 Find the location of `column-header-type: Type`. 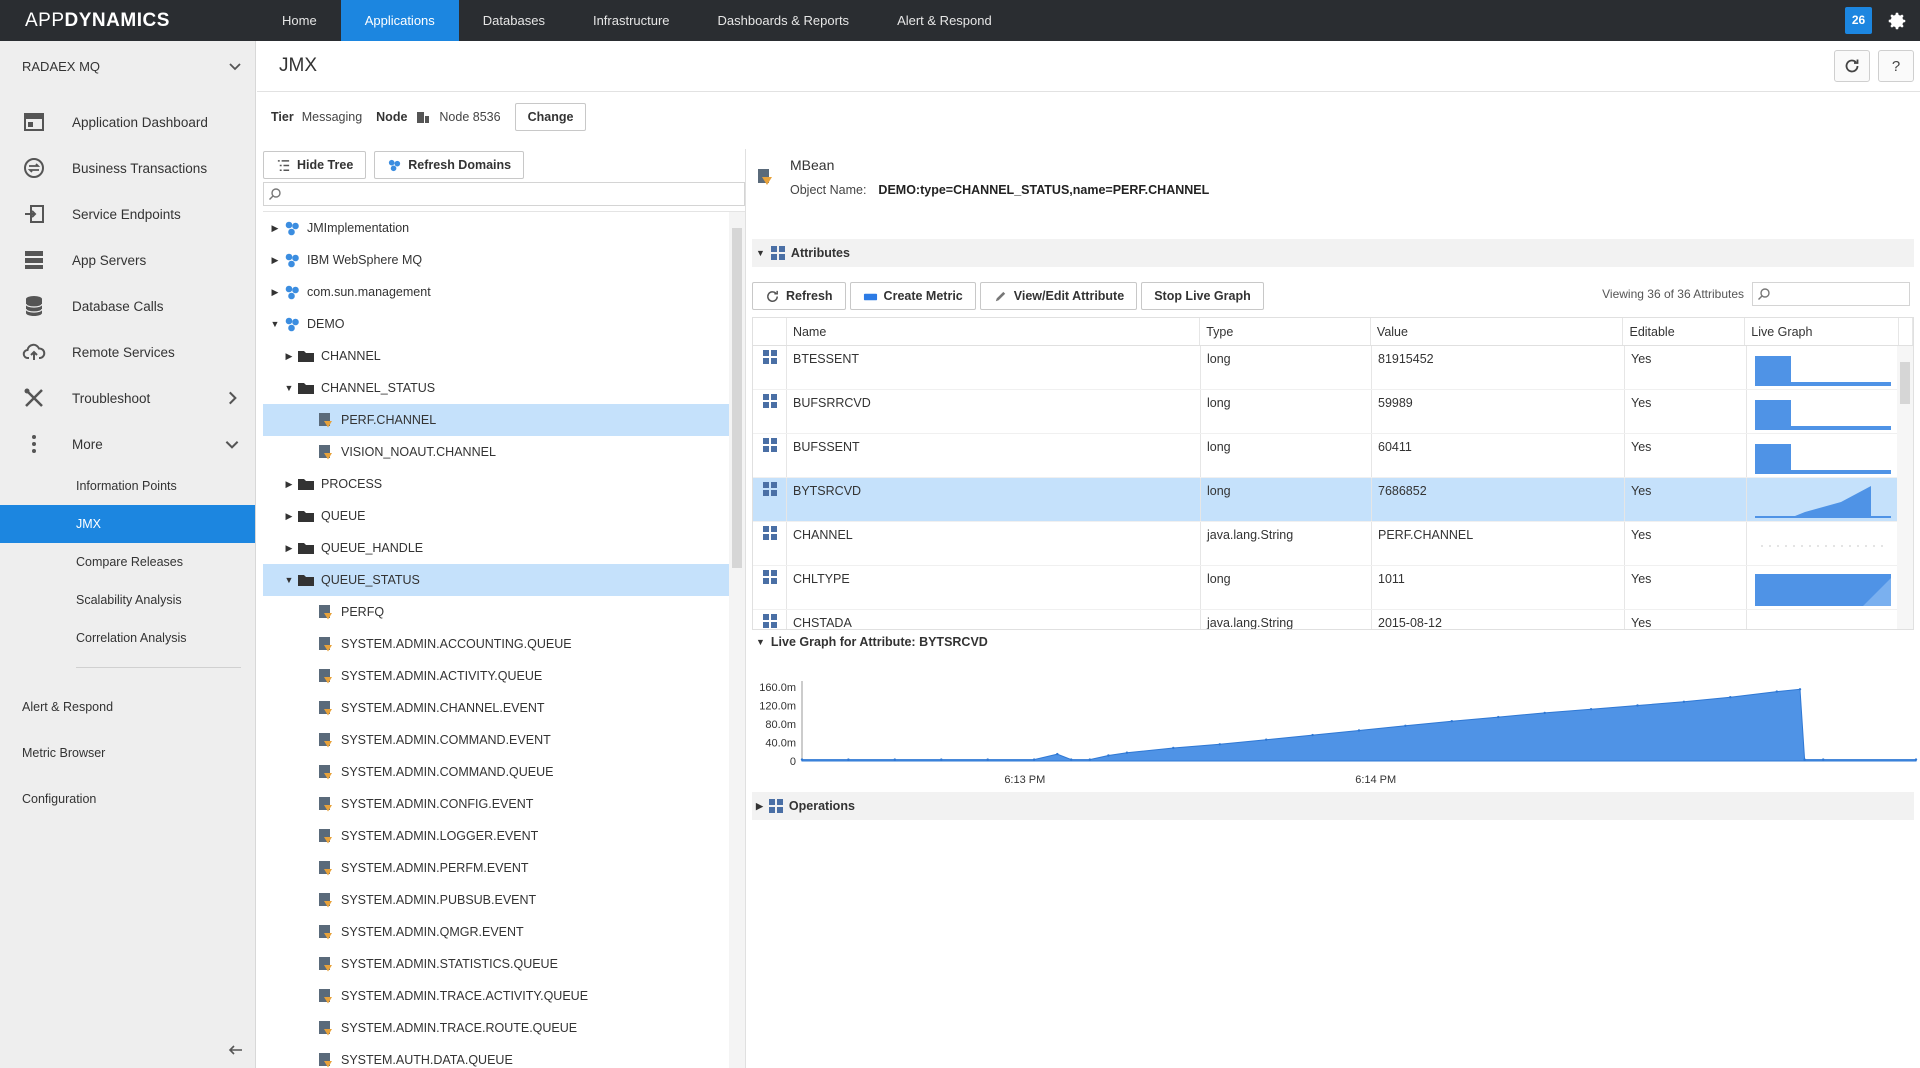

column-header-type: Type is located at coordinates (1285, 331).